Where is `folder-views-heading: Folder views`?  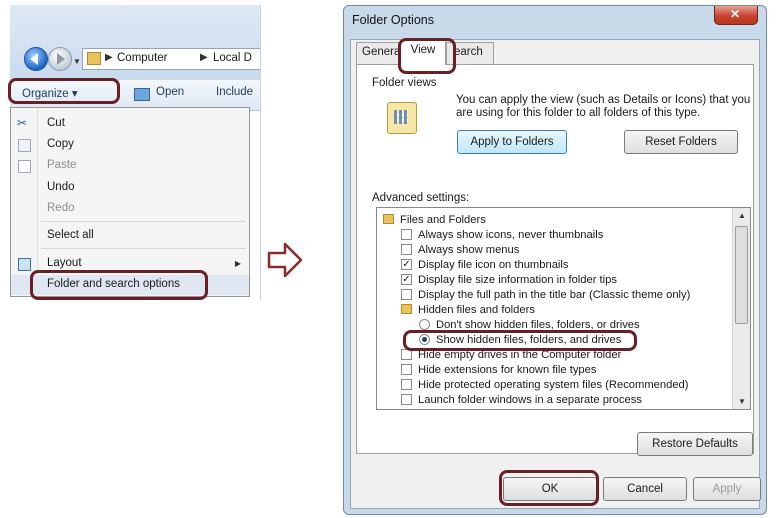
folder-views-heading: Folder views is located at coordinates (404, 83).